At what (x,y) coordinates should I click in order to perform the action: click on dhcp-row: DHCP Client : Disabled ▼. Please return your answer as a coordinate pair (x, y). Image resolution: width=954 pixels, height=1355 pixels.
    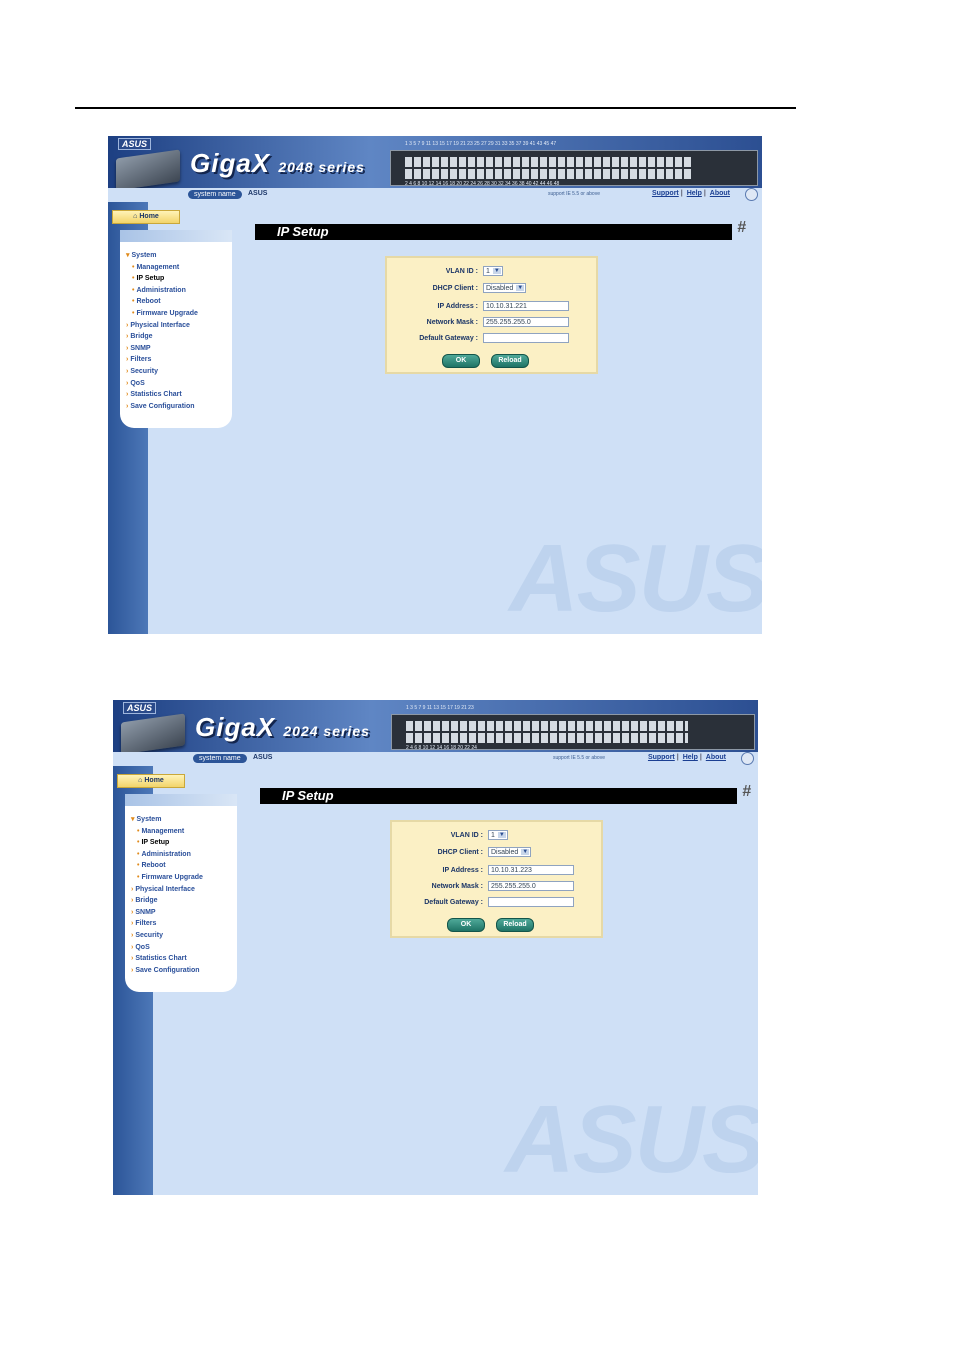
    Looking at the image, I should click on (491, 289).